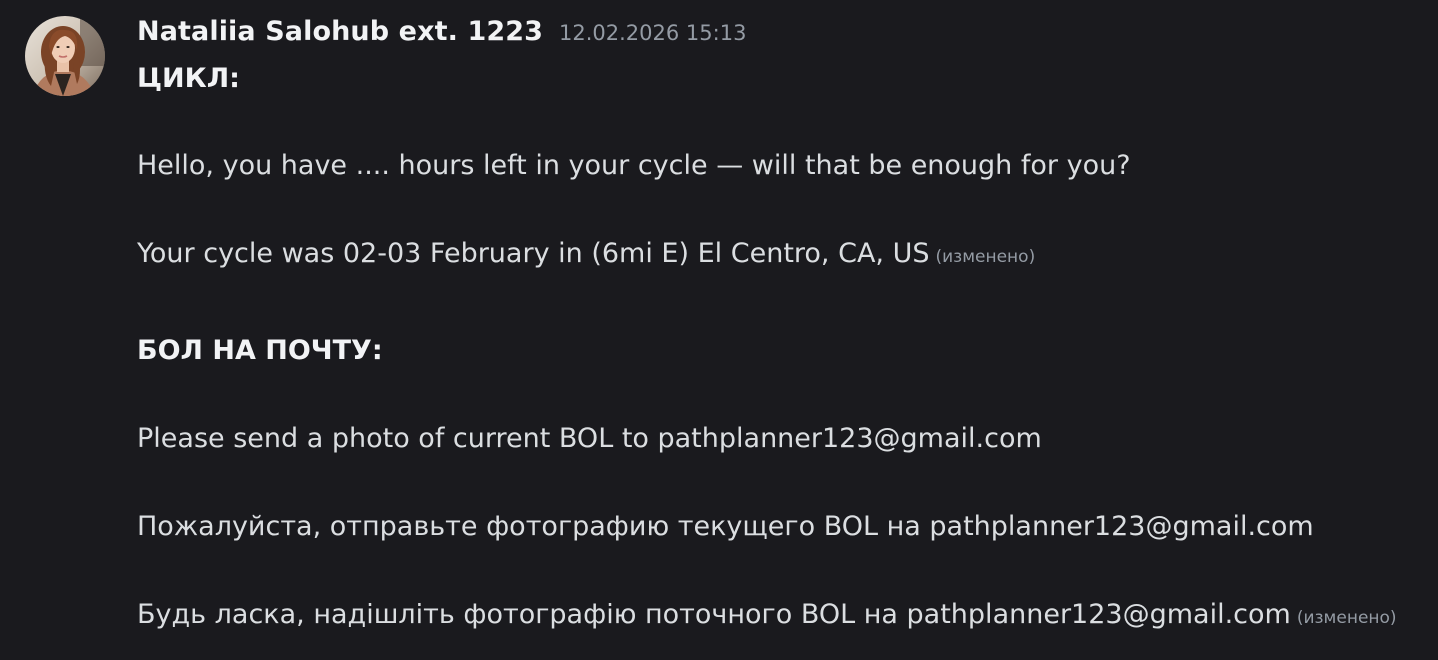  Describe the element at coordinates (188, 78) in the screenshot. I see `heading-cycle: ЦИКЛ:` at that location.